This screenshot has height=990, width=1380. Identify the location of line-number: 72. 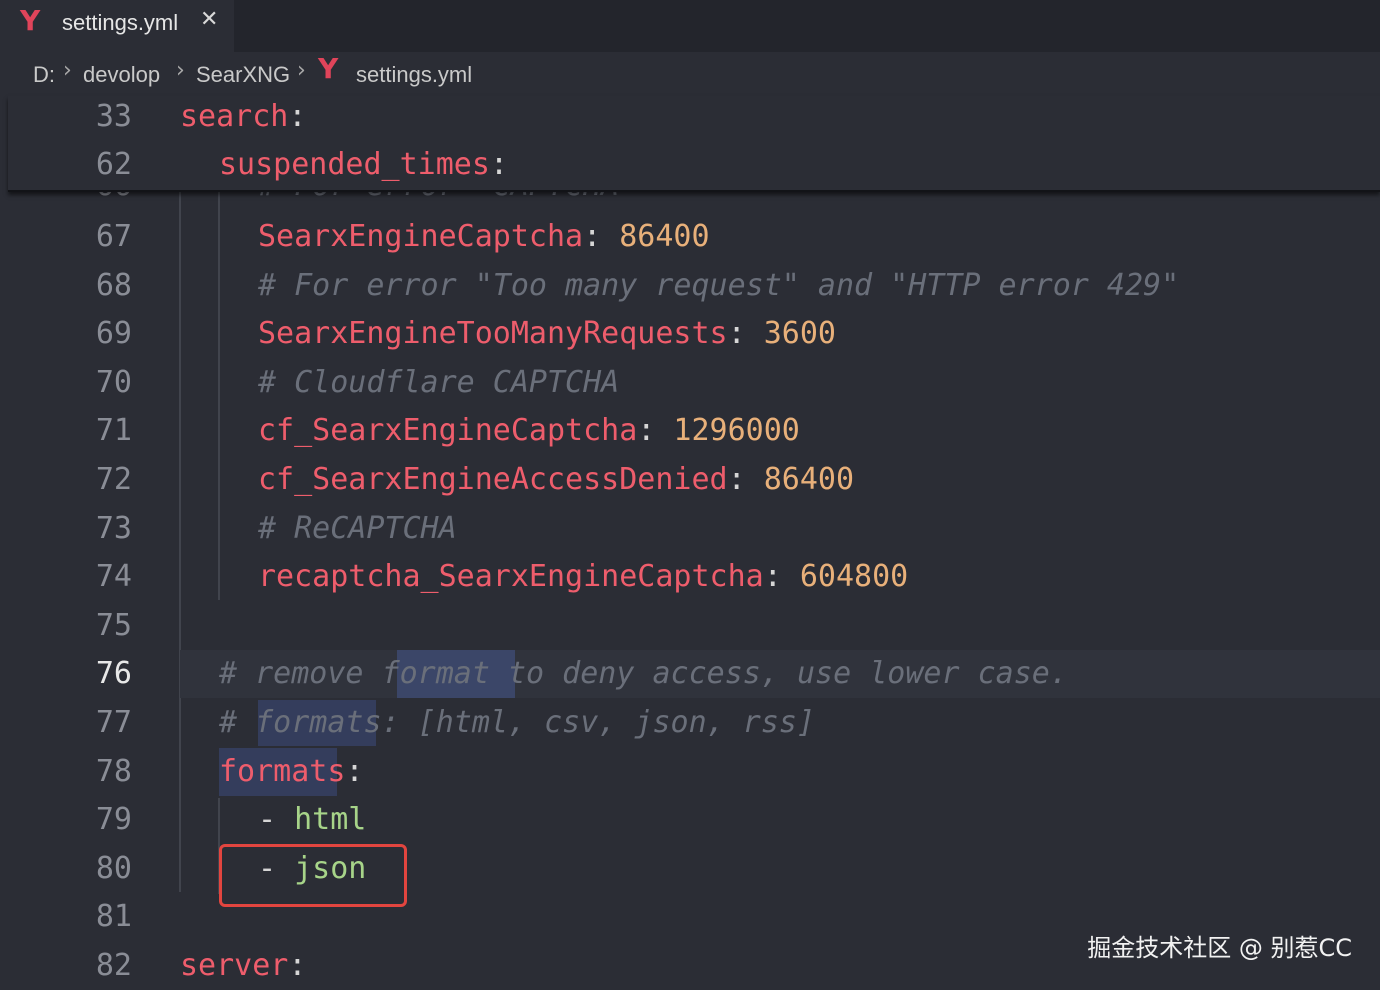
(113, 479).